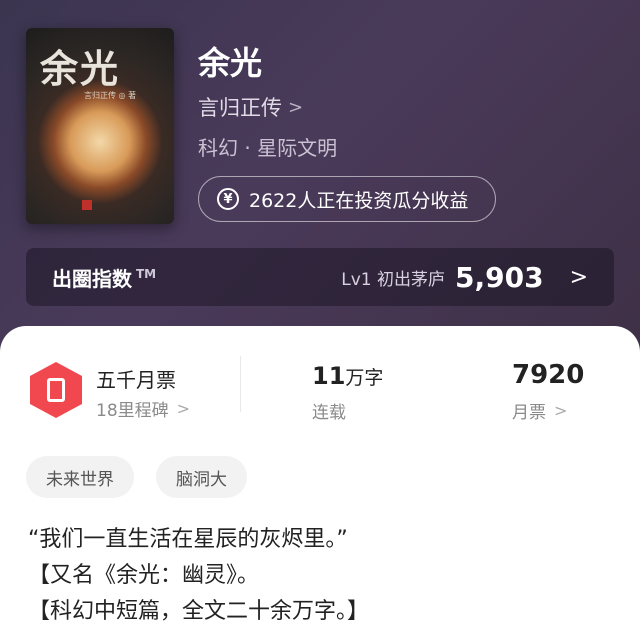  I want to click on invest-button: ¥ 2622人正在投资瓜分收益, so click(347, 199).